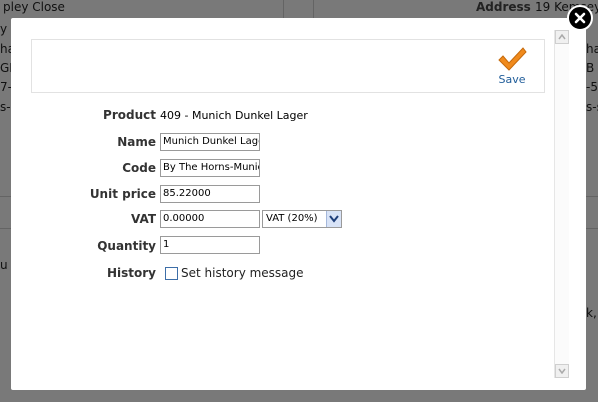  I want to click on code-row: Code By The Horns-Munich, so click(281, 169).